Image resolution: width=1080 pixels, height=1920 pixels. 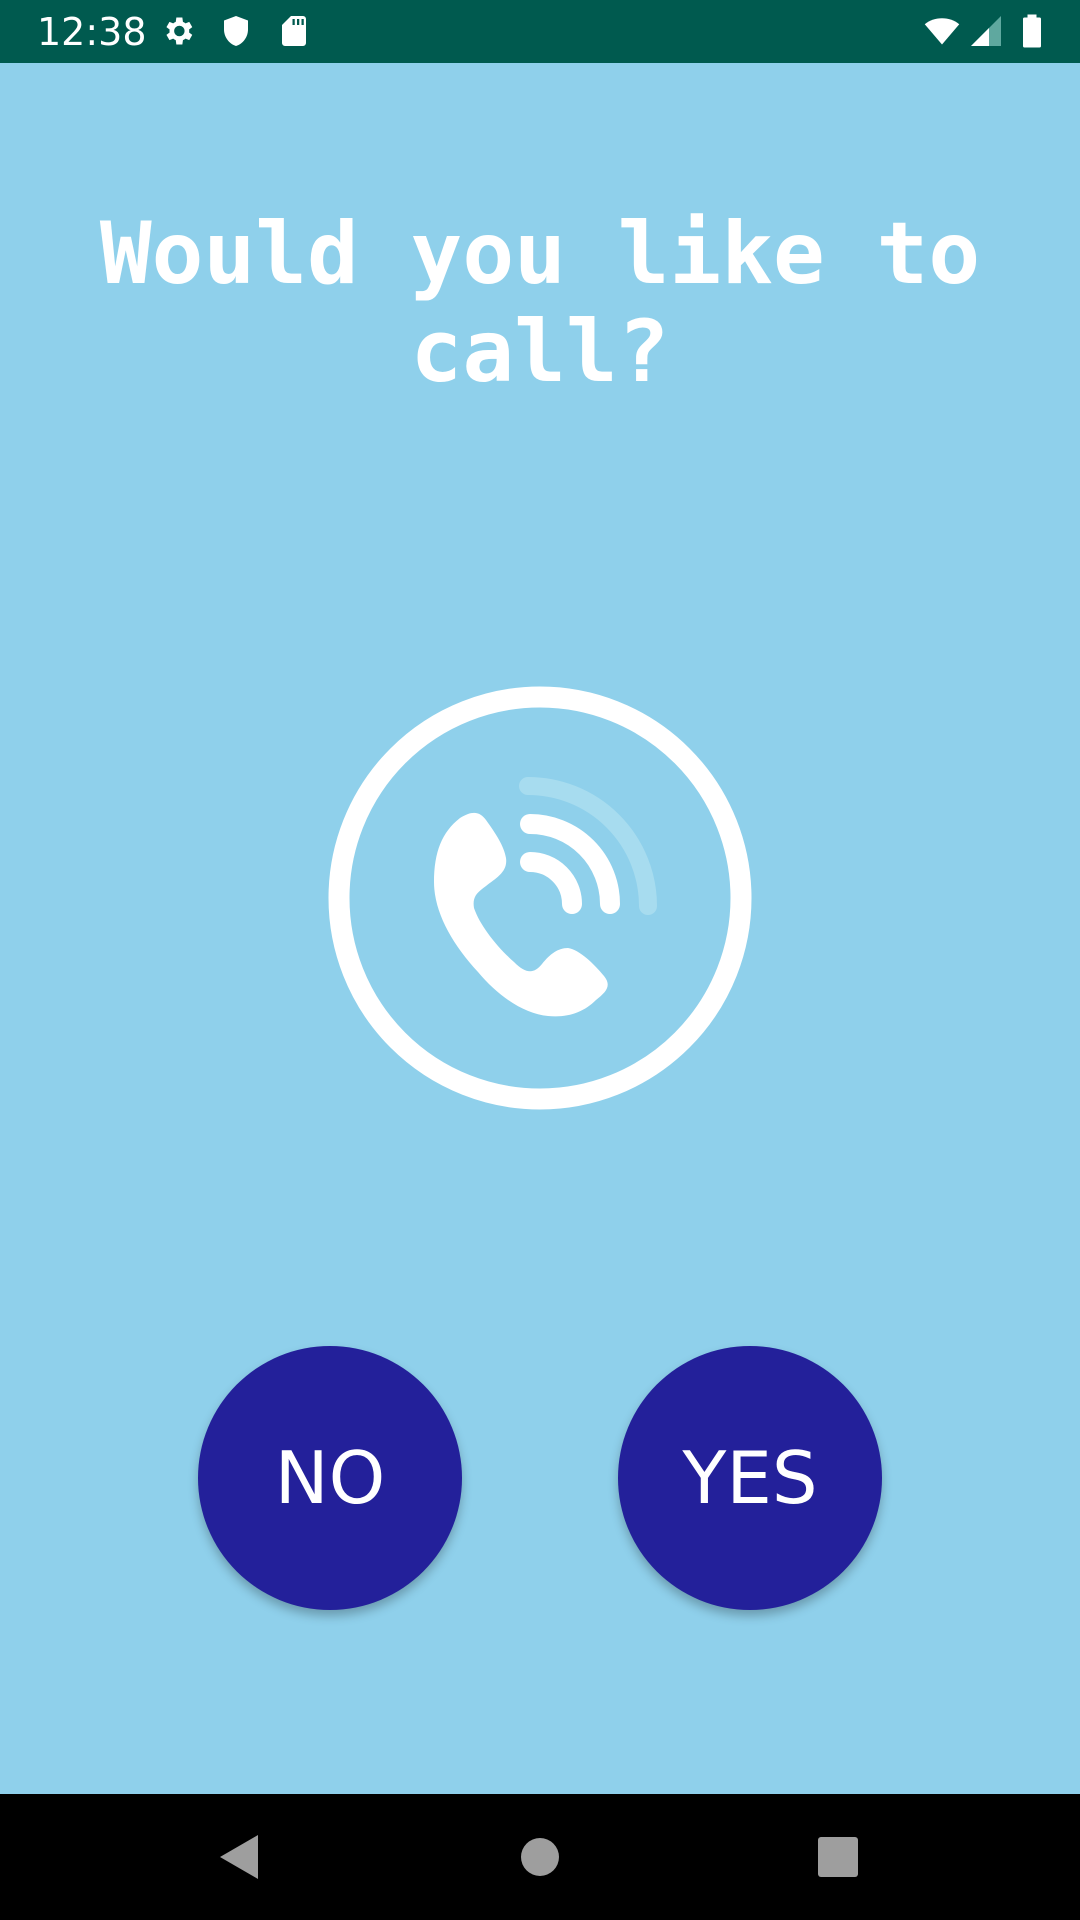 I want to click on status-time: 12:38, so click(x=92, y=32).